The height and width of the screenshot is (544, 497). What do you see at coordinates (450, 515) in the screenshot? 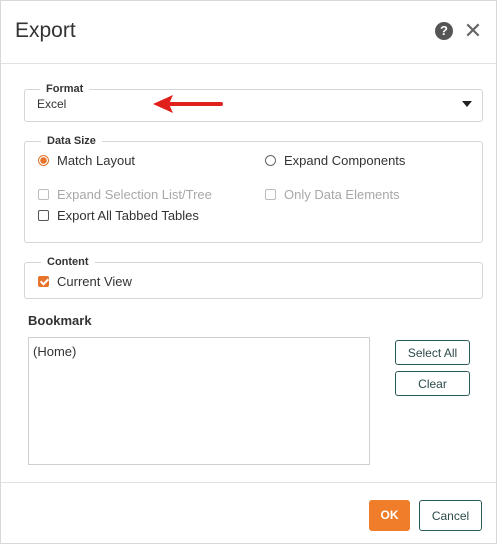
I see `cancel-button: Cancel` at bounding box center [450, 515].